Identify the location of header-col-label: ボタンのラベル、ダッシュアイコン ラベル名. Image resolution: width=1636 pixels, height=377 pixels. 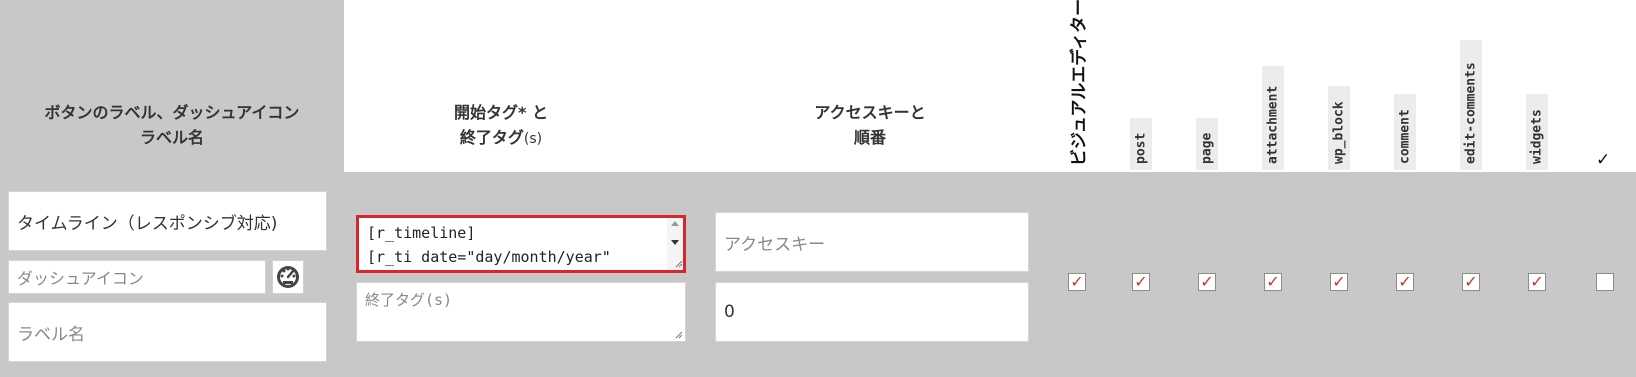
(172, 125).